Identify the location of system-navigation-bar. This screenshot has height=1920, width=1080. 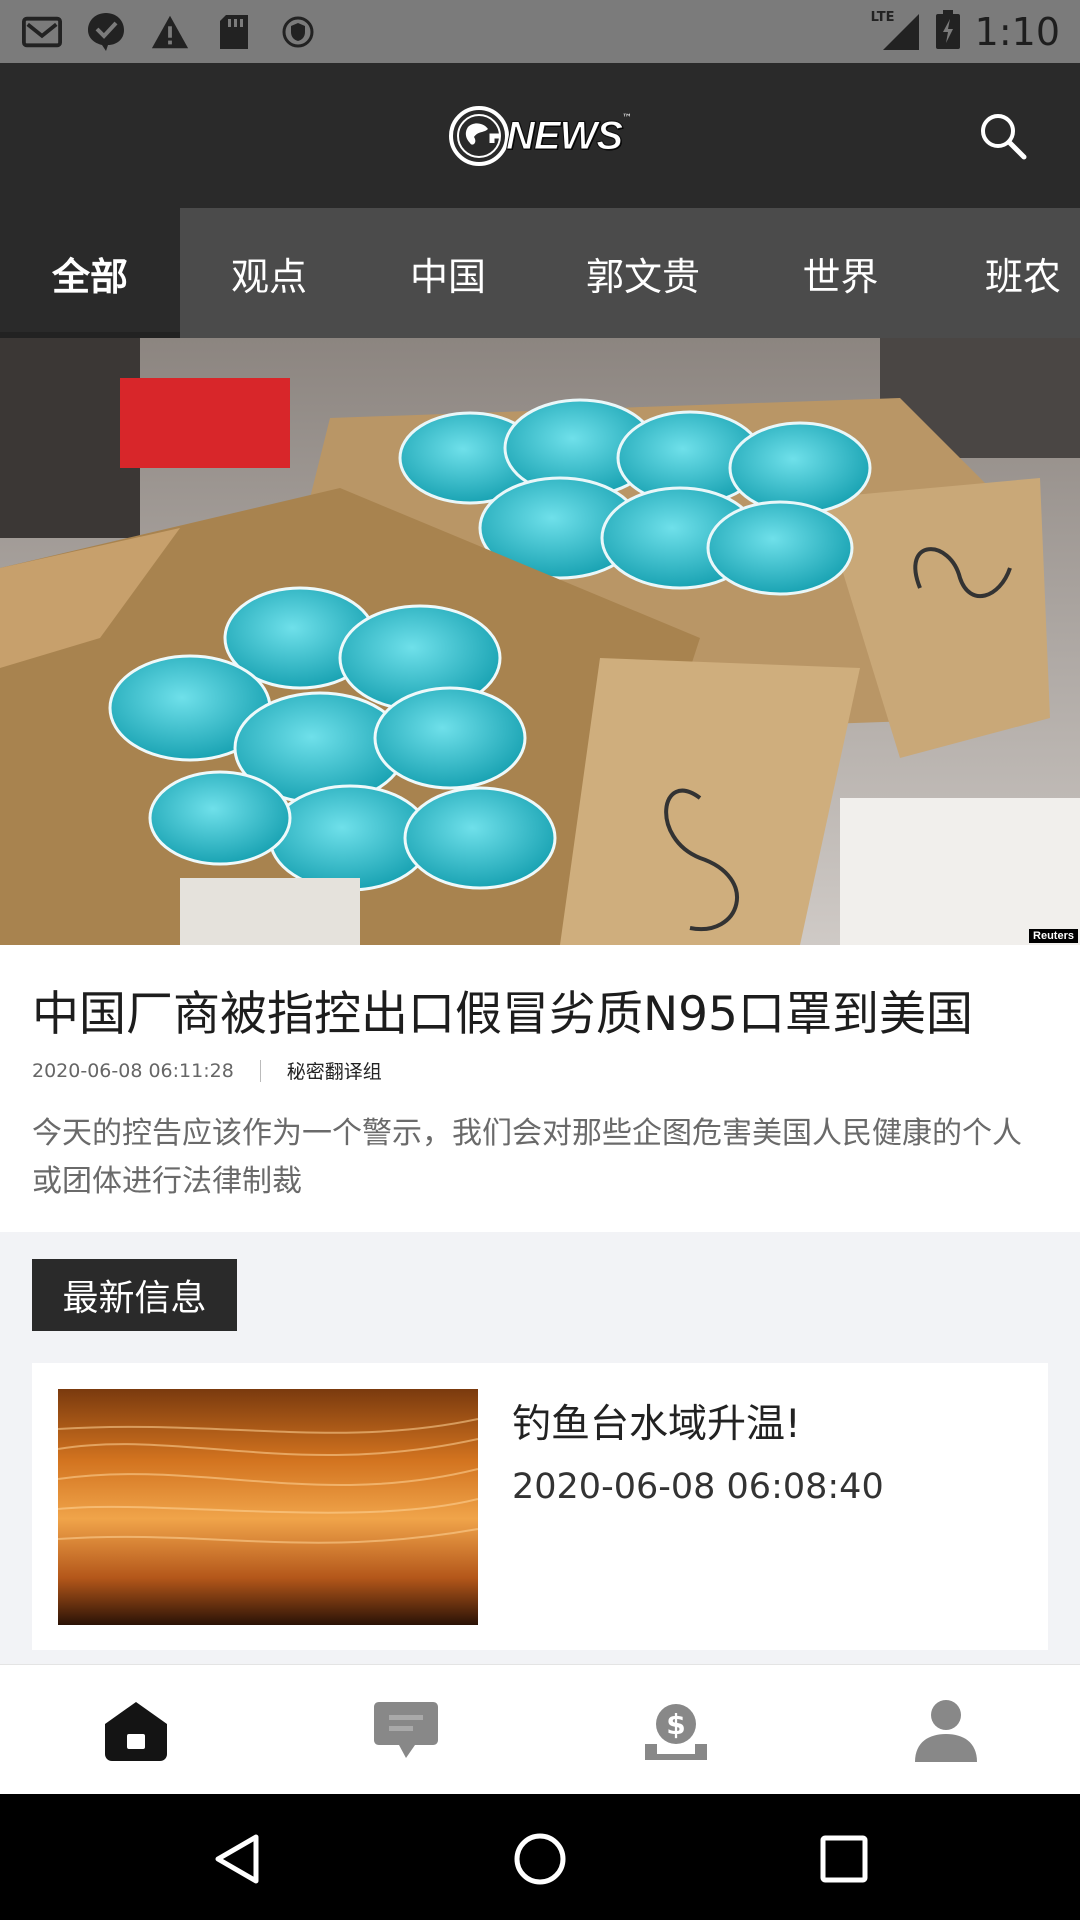
(540, 1857).